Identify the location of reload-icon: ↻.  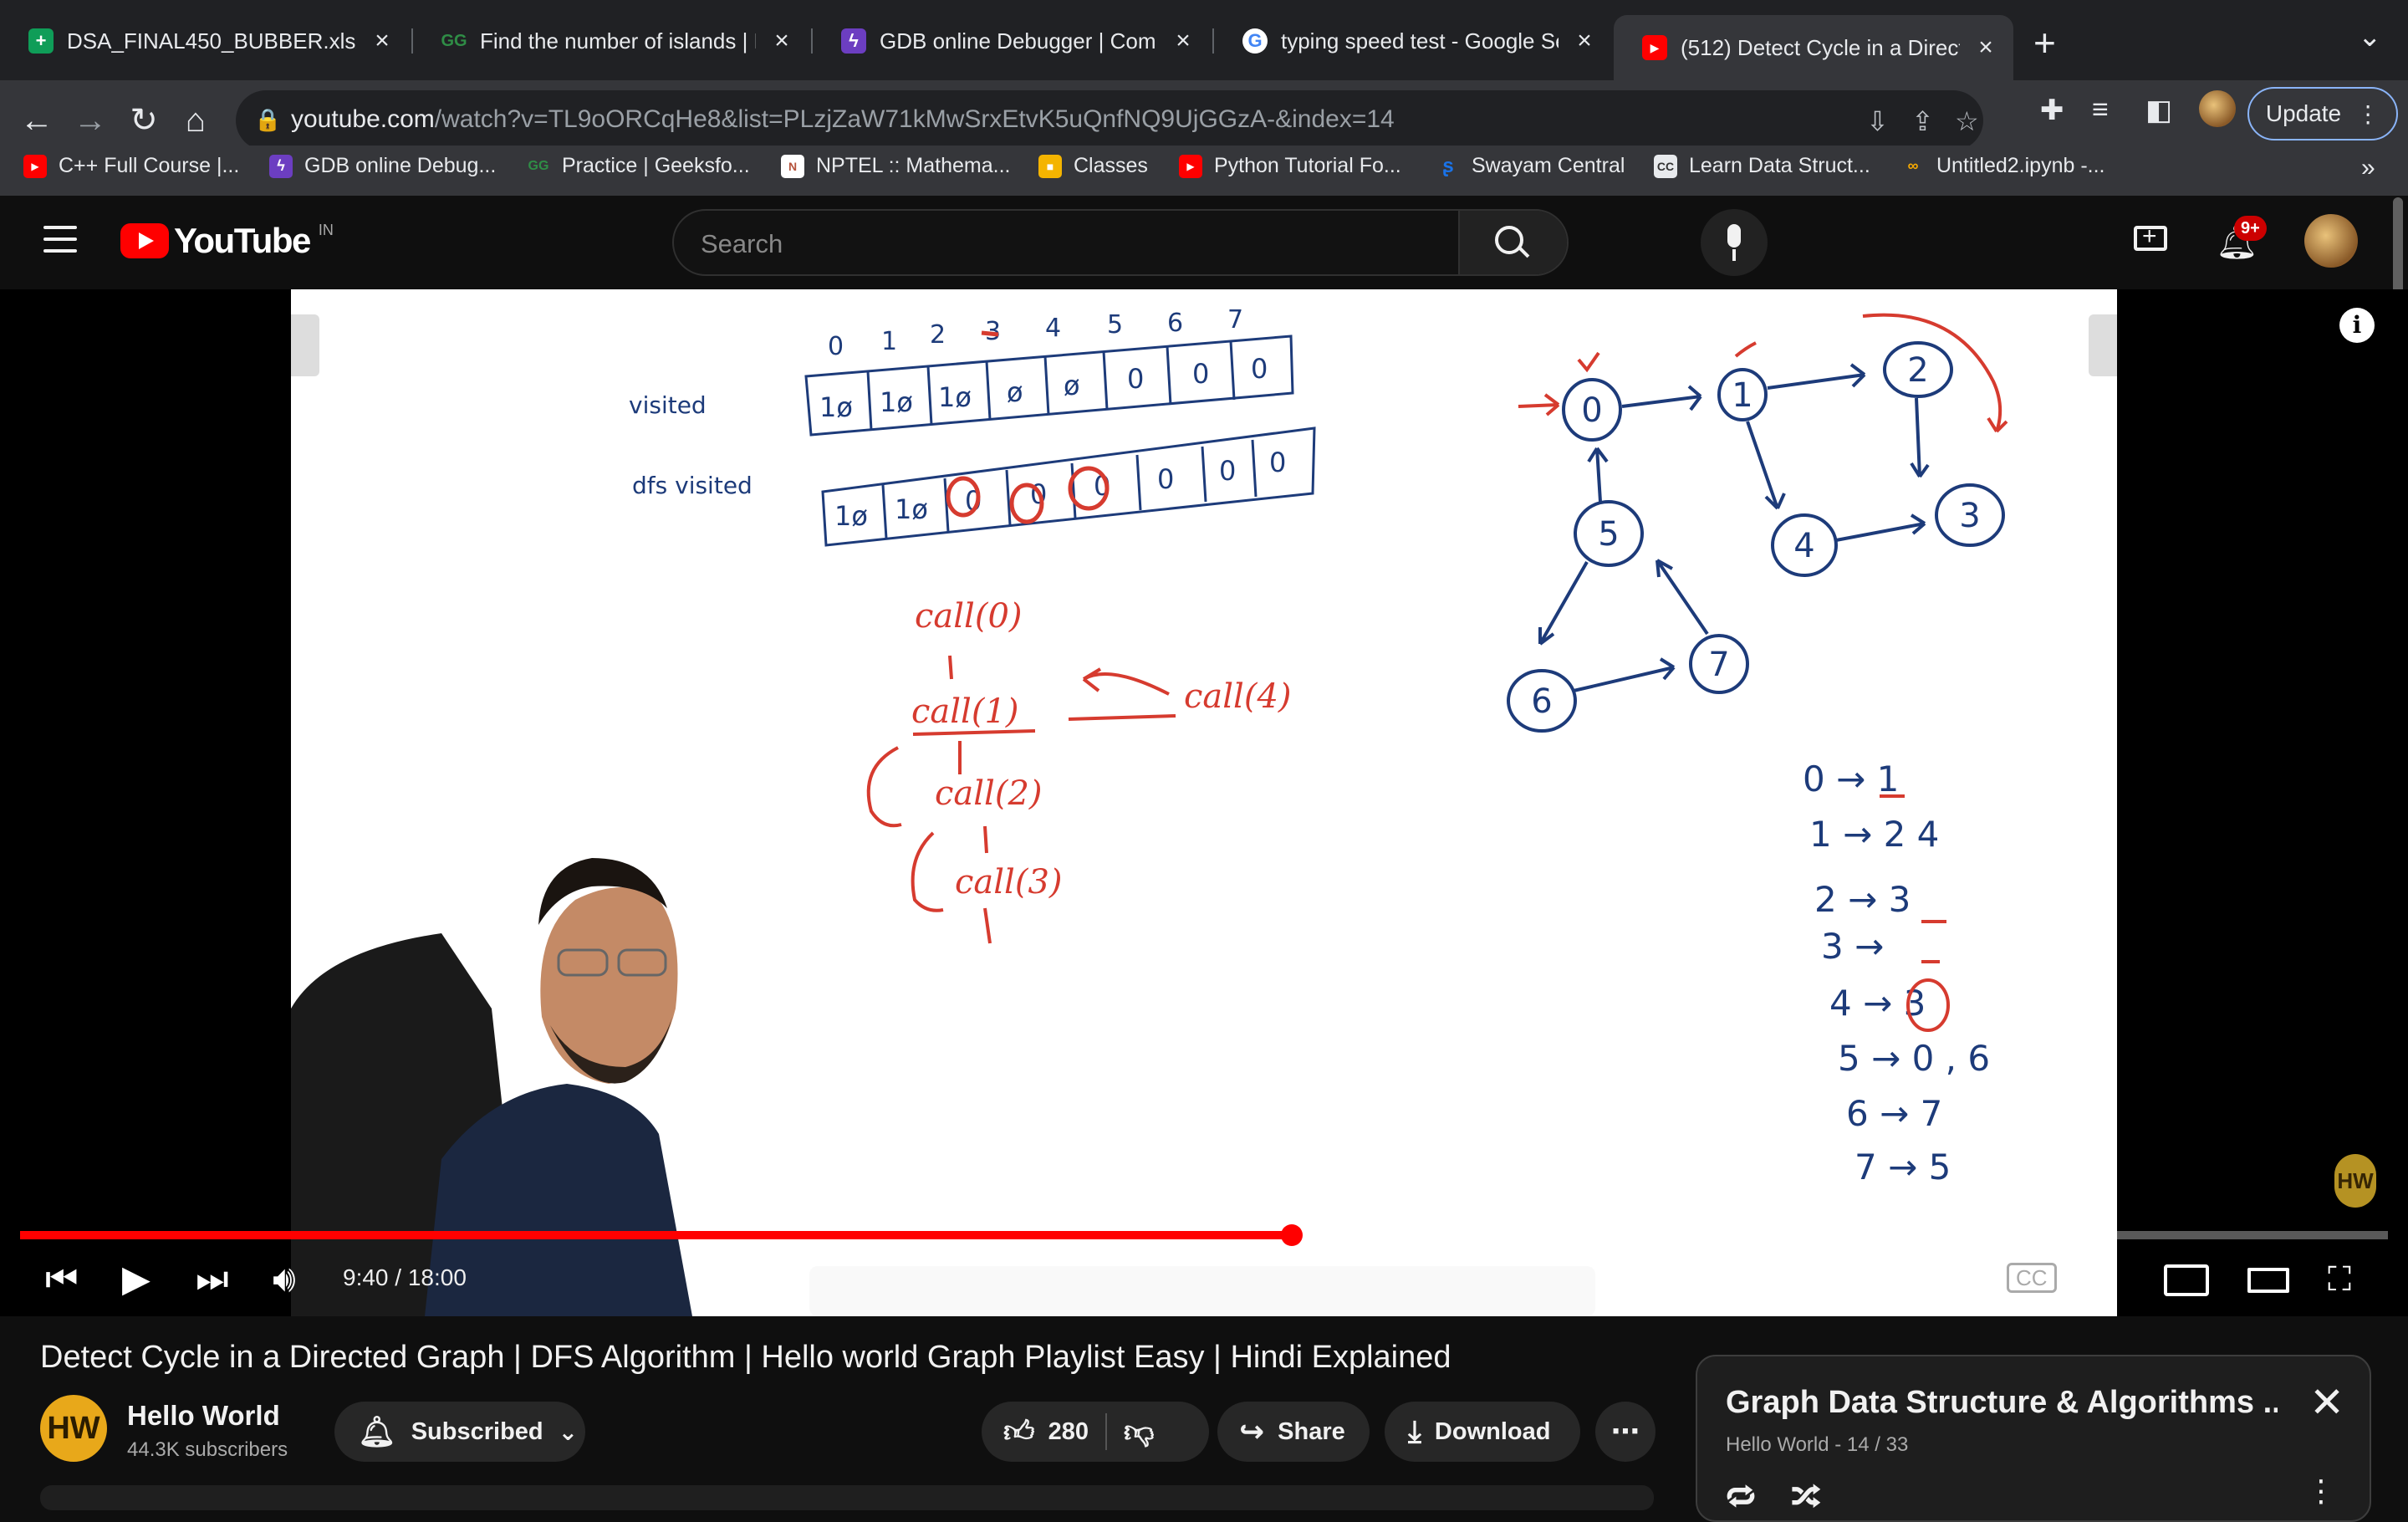
(143, 121).